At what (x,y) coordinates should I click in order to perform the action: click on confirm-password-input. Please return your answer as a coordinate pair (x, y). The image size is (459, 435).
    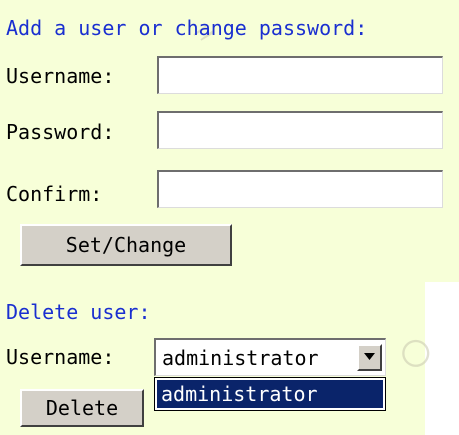
    Looking at the image, I should click on (300, 189).